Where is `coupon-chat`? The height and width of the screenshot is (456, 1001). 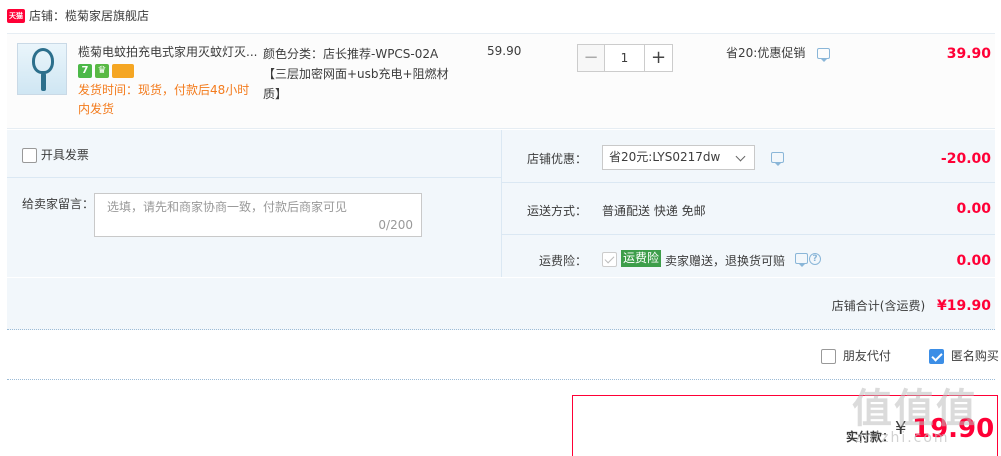
coupon-chat is located at coordinates (777, 159).